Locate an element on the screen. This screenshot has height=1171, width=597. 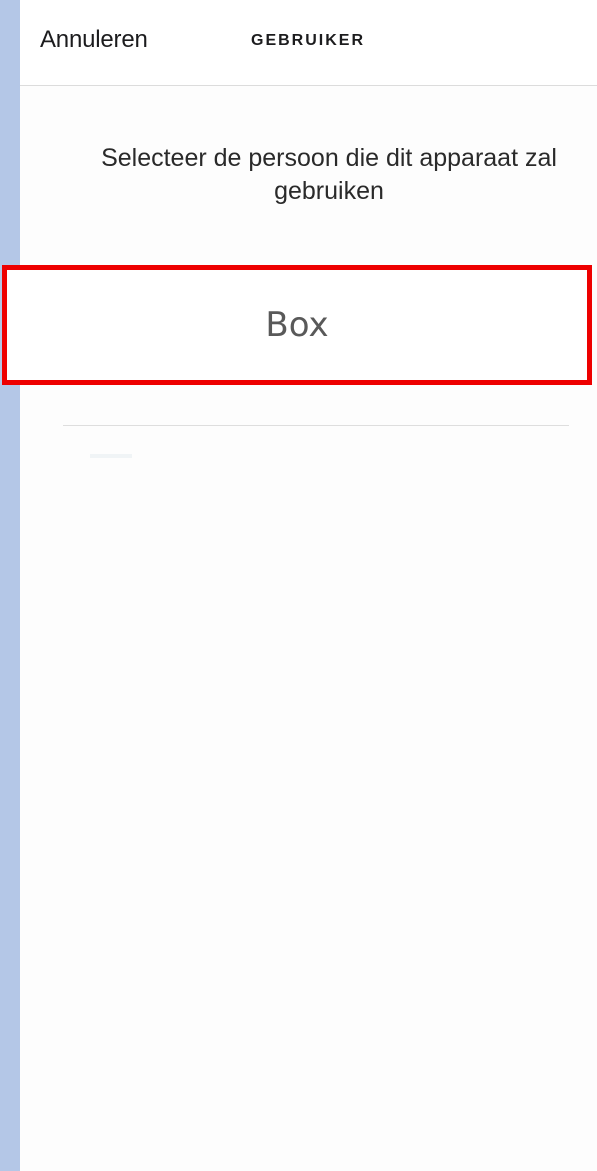
user-option-box: Box is located at coordinates (297, 325).